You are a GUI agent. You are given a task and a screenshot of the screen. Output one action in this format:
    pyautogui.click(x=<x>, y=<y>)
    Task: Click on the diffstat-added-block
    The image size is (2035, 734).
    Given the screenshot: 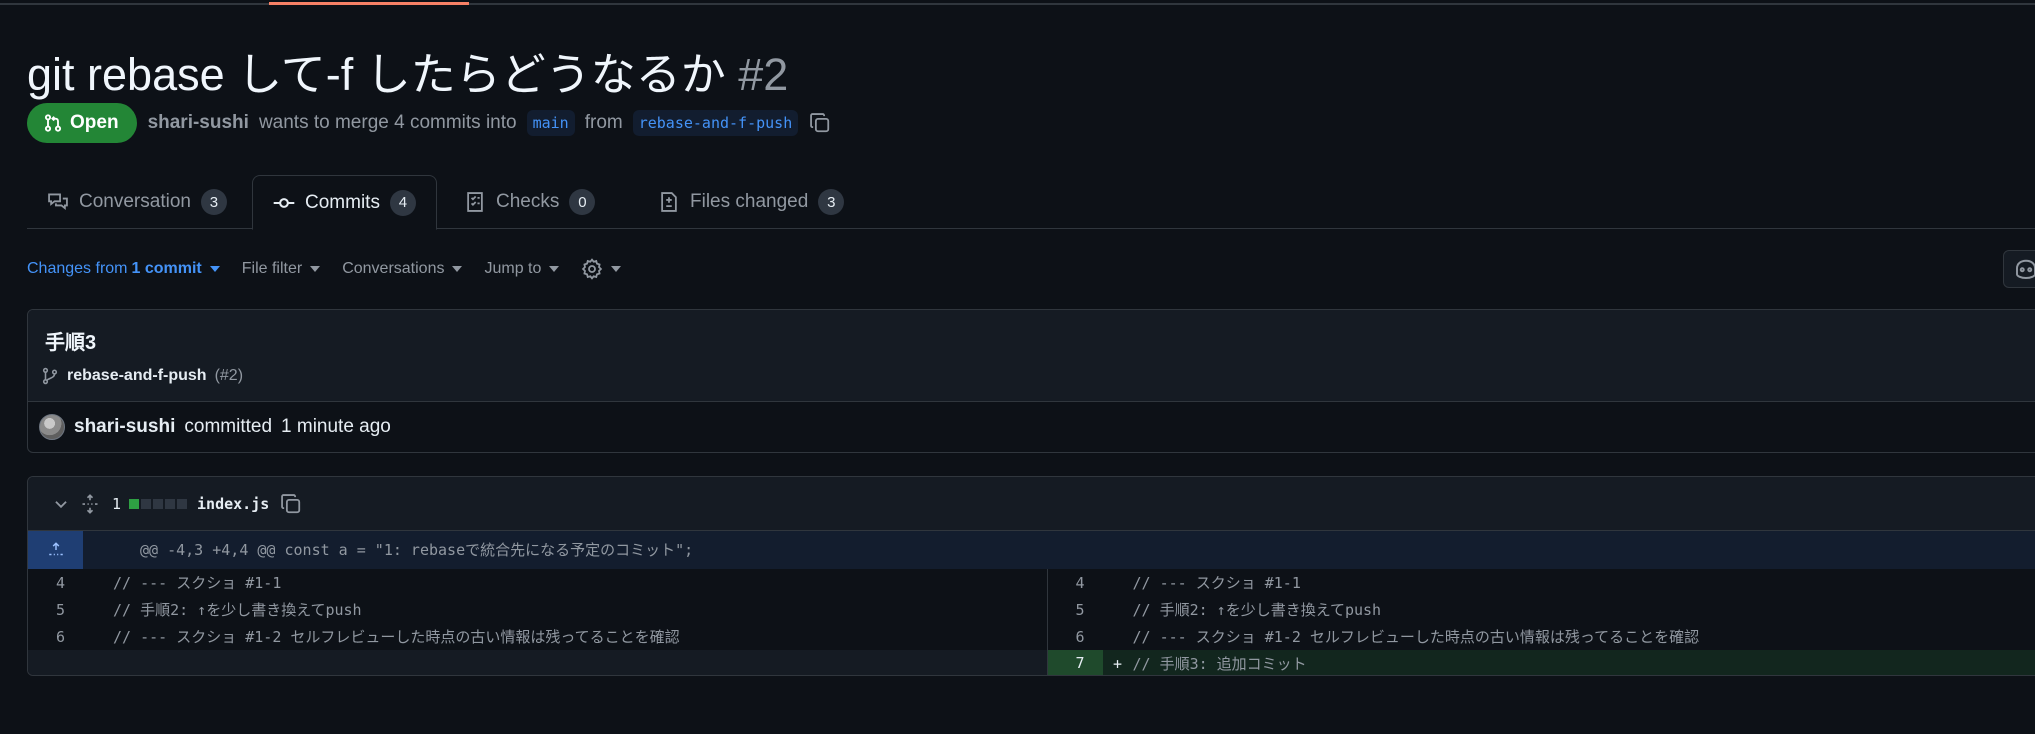 What is the action you would take?
    pyautogui.click(x=134, y=503)
    